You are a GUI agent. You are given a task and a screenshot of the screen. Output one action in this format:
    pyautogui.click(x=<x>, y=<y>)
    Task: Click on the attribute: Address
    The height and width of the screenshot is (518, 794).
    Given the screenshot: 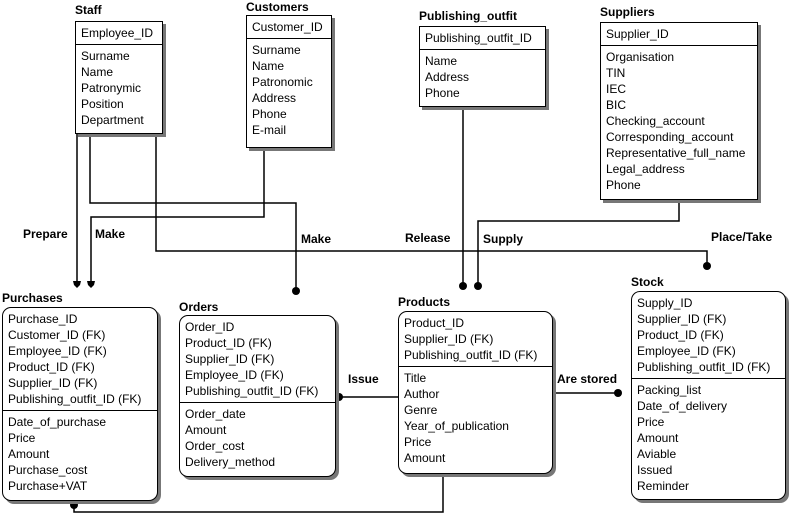 What is the action you would take?
    pyautogui.click(x=447, y=77)
    